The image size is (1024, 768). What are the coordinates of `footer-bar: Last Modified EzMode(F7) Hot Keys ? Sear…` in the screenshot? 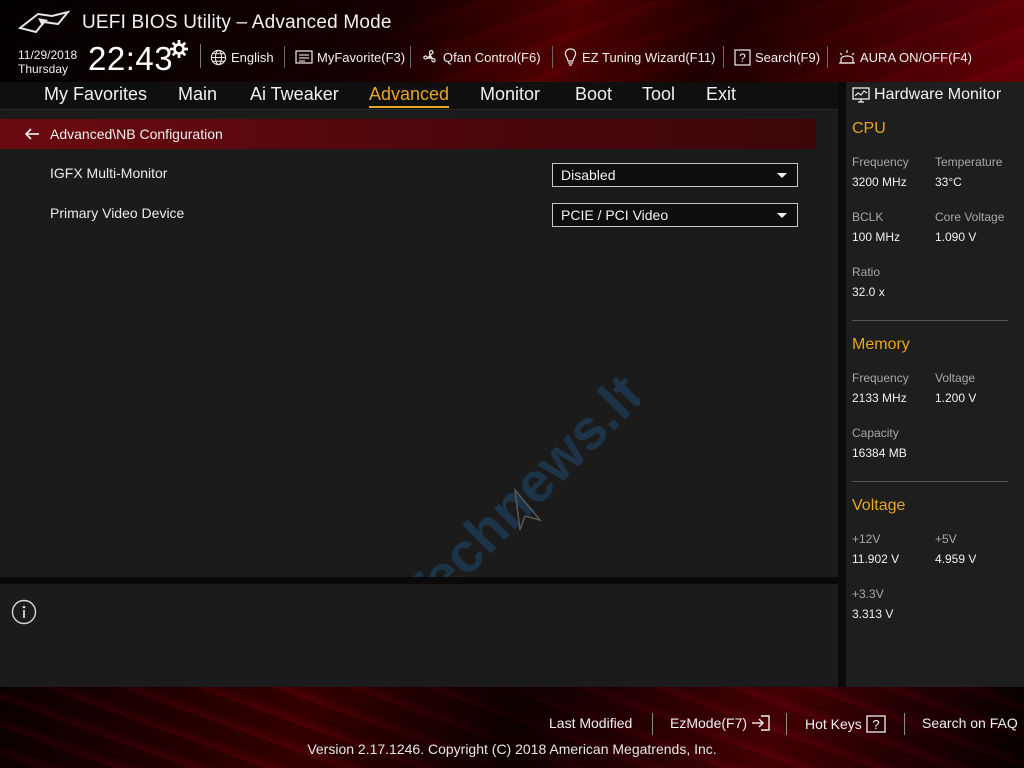 It's located at (512, 727).